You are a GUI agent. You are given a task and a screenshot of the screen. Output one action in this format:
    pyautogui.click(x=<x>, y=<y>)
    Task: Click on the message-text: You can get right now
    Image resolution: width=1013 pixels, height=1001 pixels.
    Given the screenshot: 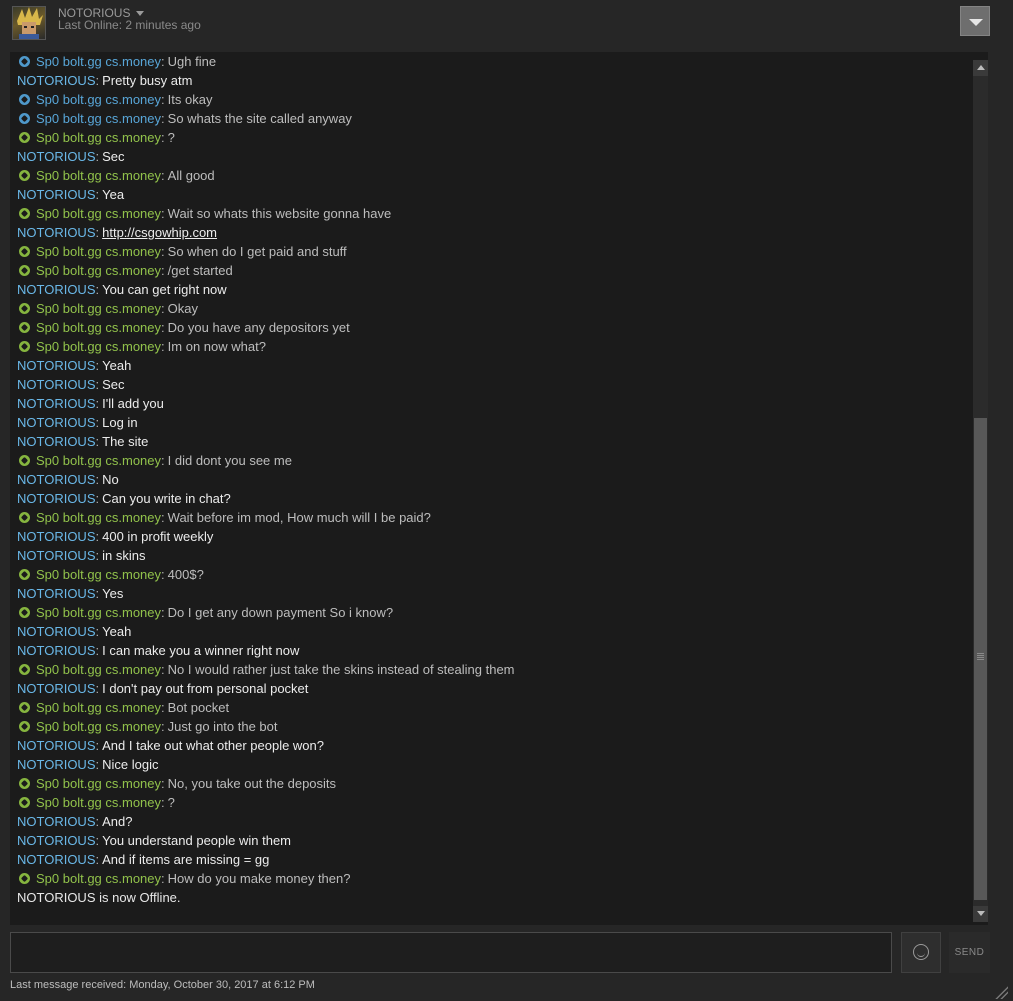 What is the action you would take?
    pyautogui.click(x=164, y=289)
    